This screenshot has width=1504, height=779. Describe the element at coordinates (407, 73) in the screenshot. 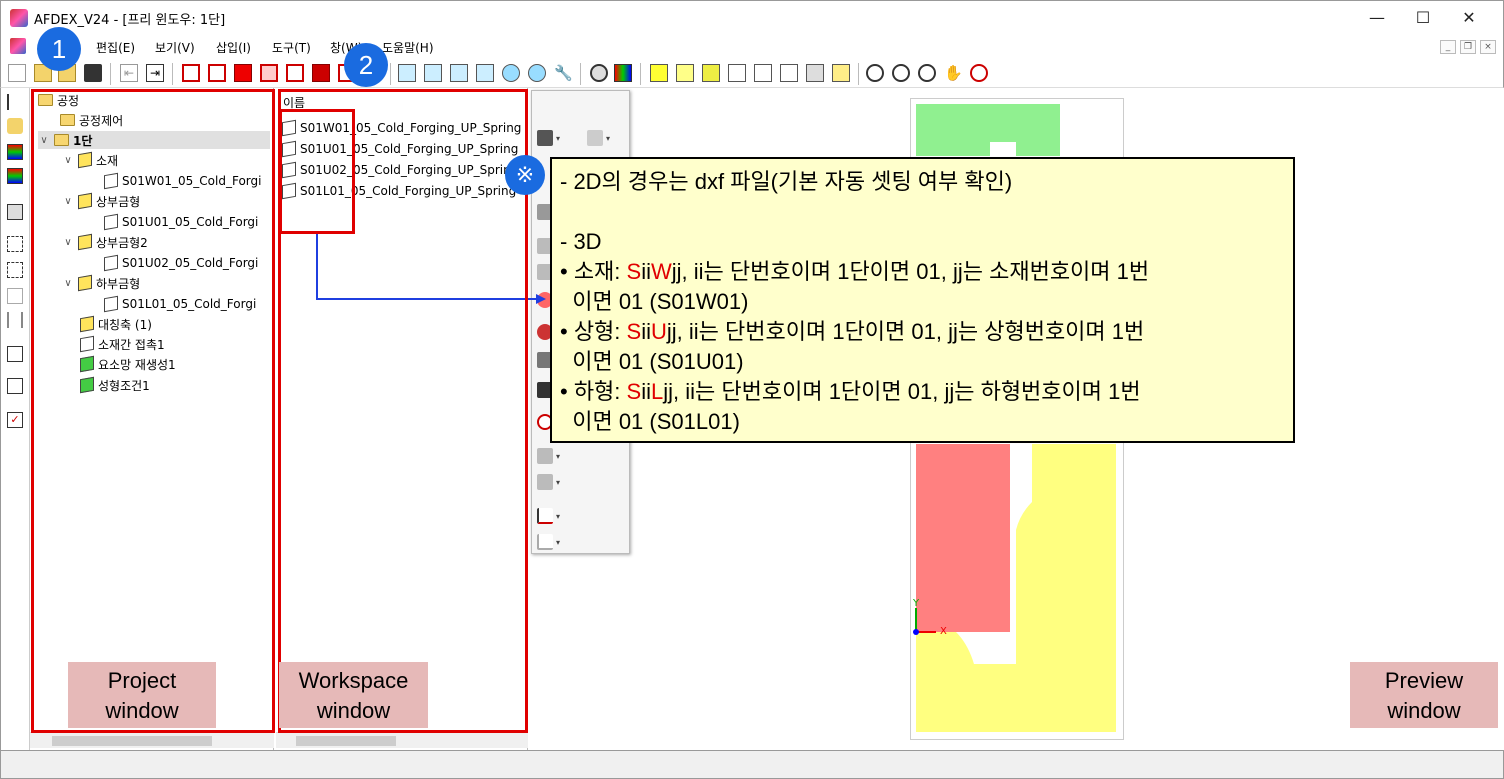

I see `view-cube1-icon` at that location.